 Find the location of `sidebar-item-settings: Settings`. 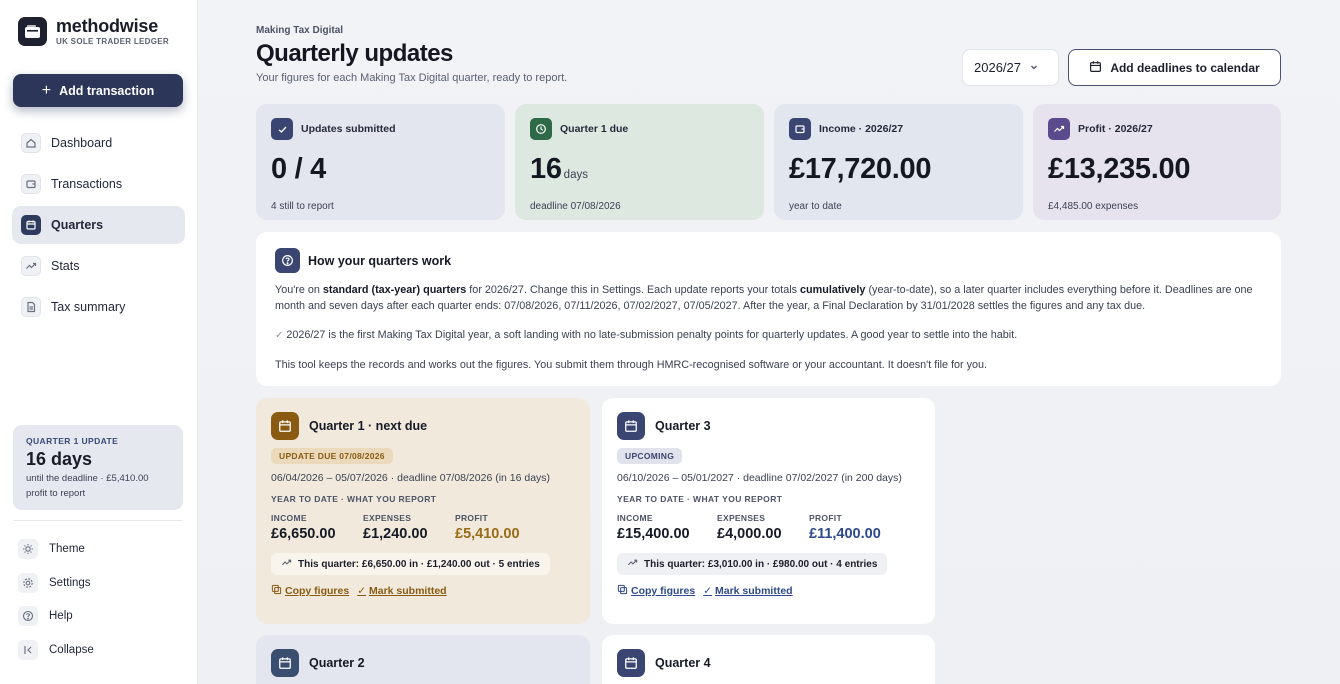

sidebar-item-settings: Settings is located at coordinates (100, 583).